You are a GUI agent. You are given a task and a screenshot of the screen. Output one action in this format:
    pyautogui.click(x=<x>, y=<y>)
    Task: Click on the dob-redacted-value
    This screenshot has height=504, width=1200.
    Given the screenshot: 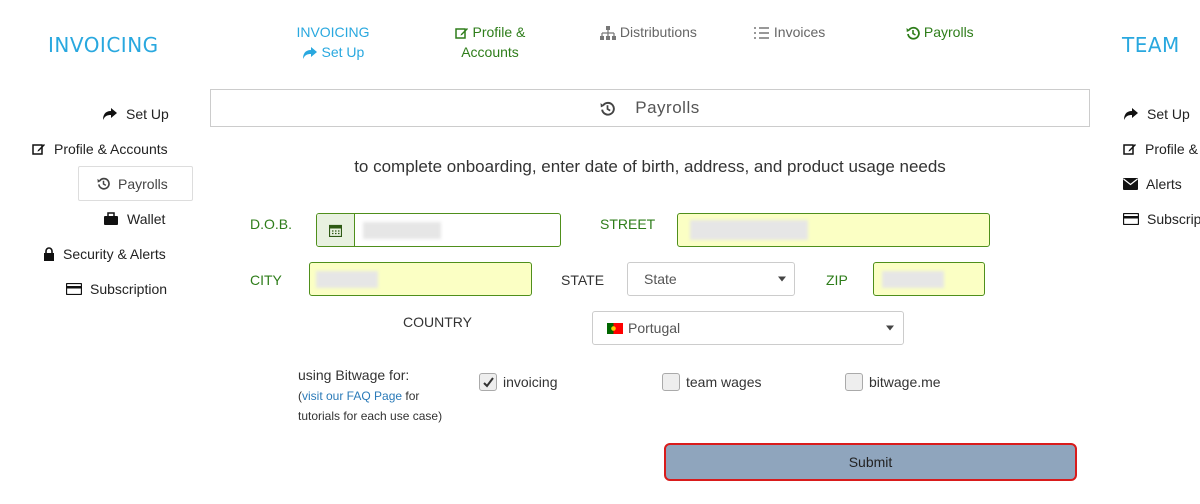 What is the action you would take?
    pyautogui.click(x=402, y=230)
    